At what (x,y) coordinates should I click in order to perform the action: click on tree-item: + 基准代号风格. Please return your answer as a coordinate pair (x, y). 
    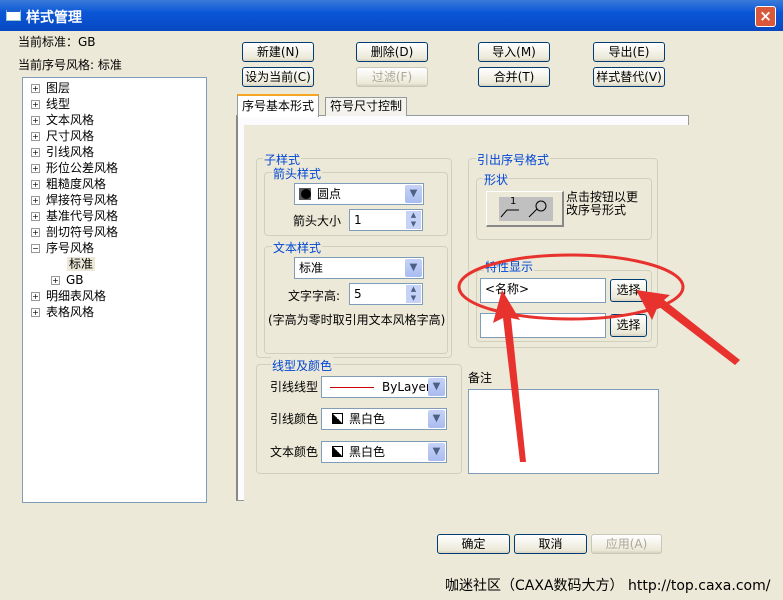
    Looking at the image, I should click on (74, 216).